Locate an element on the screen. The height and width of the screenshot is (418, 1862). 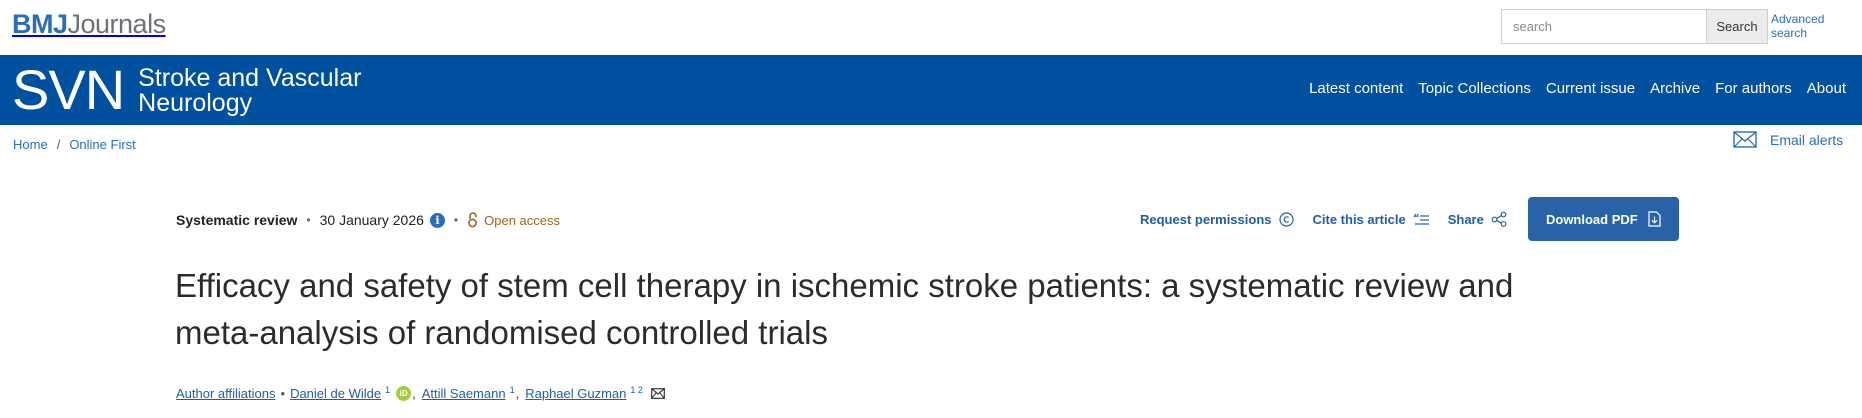
open-lock-icon is located at coordinates (473, 220).